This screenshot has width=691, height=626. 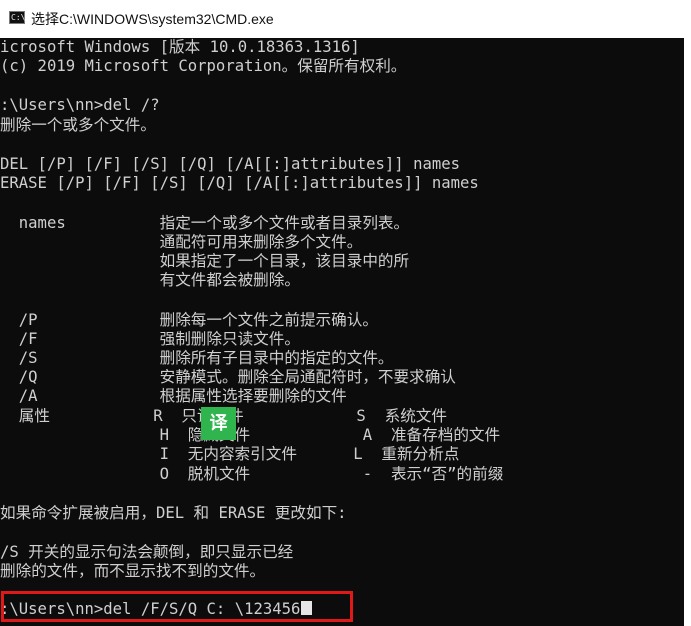 I want to click on console-line: 如果指定了一个目录，该目录中的所, so click(x=205, y=261).